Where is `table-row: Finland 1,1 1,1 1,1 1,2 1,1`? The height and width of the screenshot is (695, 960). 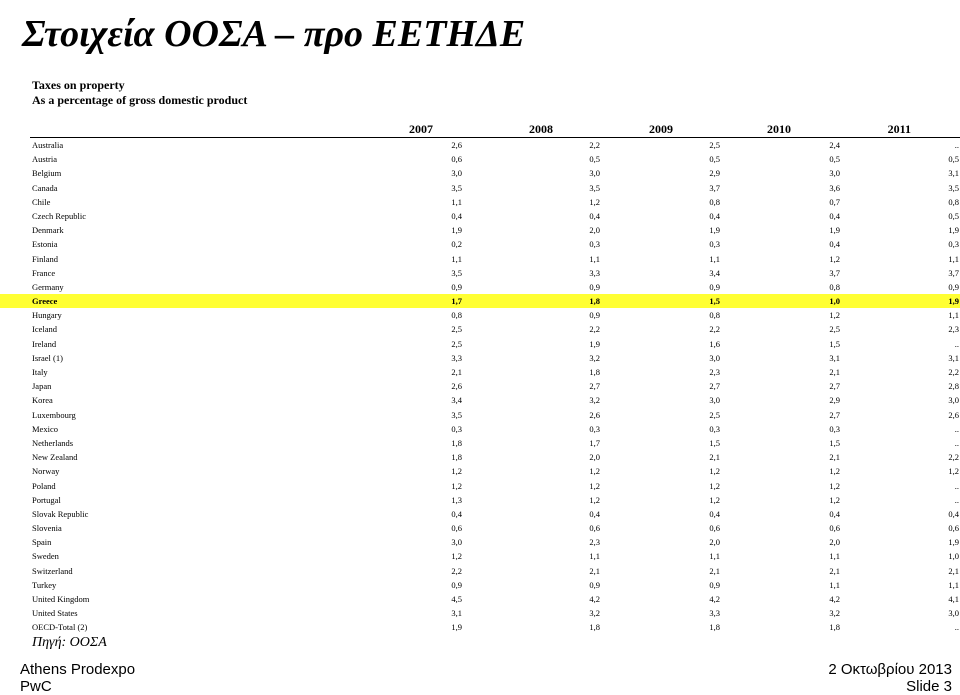 table-row: Finland 1,1 1,1 1,1 1,2 1,1 is located at coordinates (480, 259).